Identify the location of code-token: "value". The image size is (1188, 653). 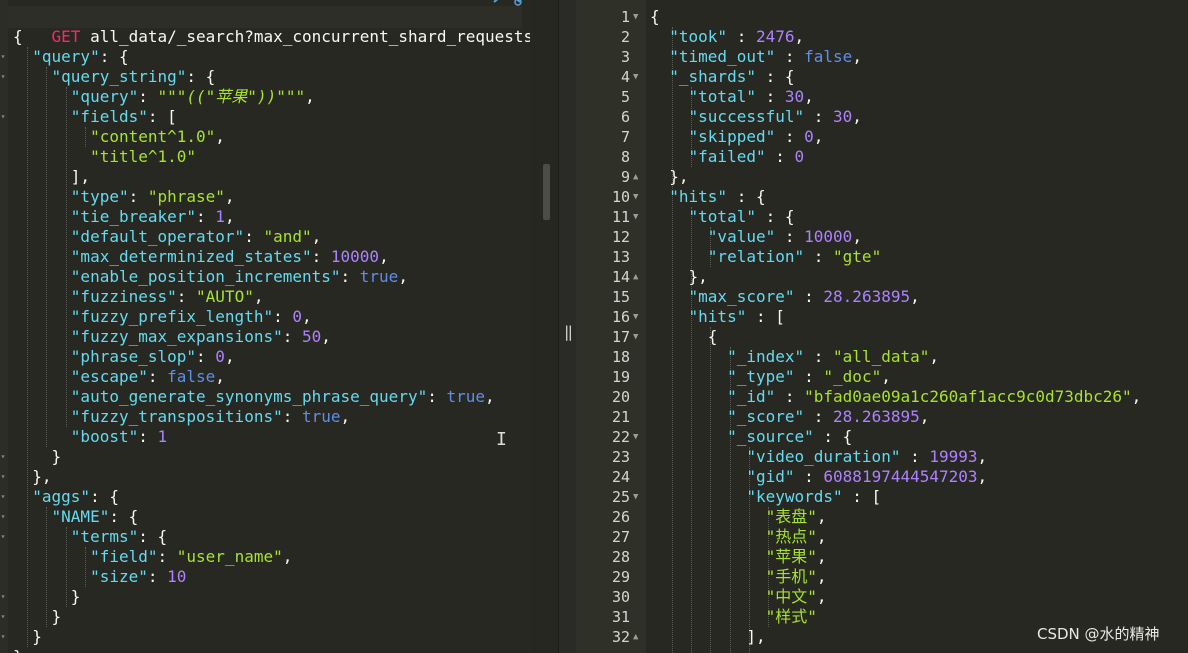
(741, 236).